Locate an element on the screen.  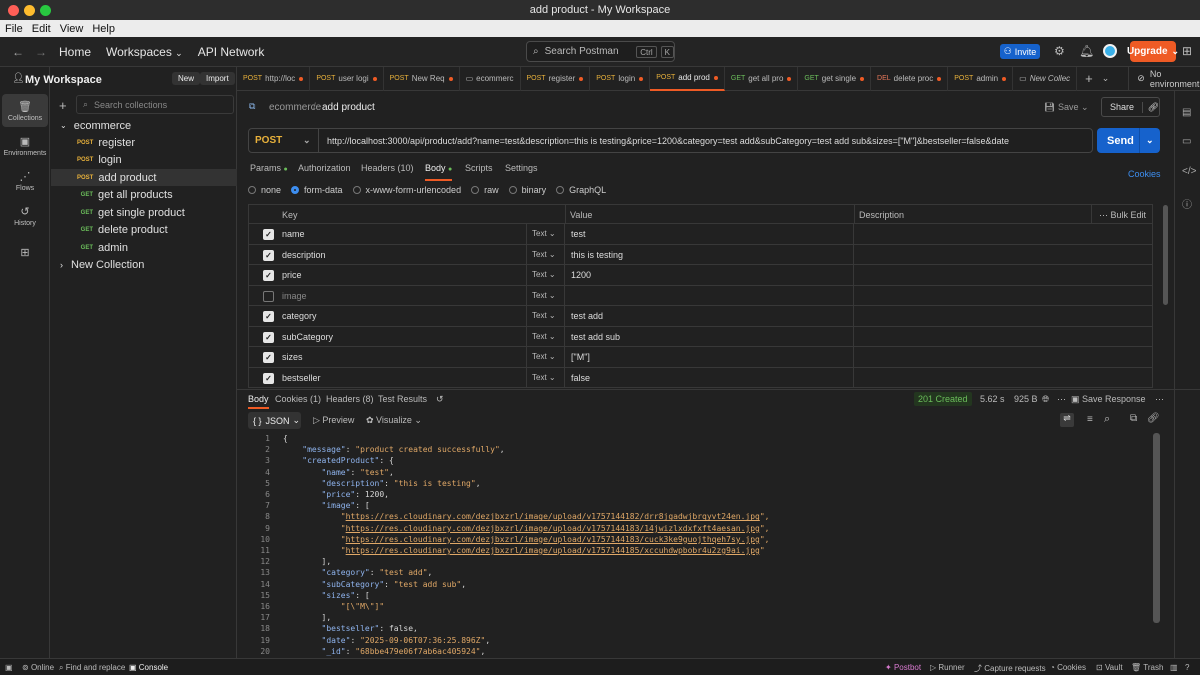
collection-search-input: ⌕ Search collections is located at coordinates (155, 104).